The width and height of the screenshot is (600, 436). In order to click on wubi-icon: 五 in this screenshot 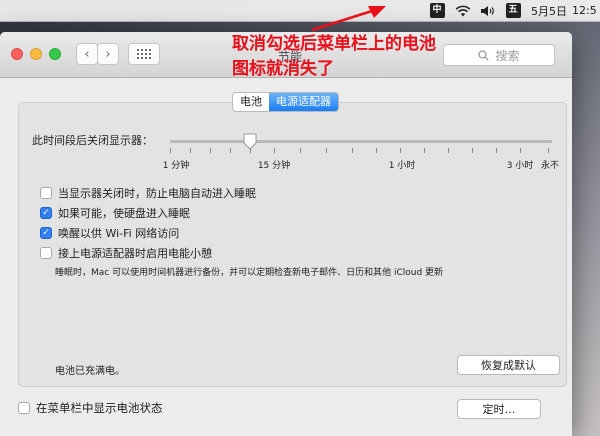, I will do `click(513, 10)`.